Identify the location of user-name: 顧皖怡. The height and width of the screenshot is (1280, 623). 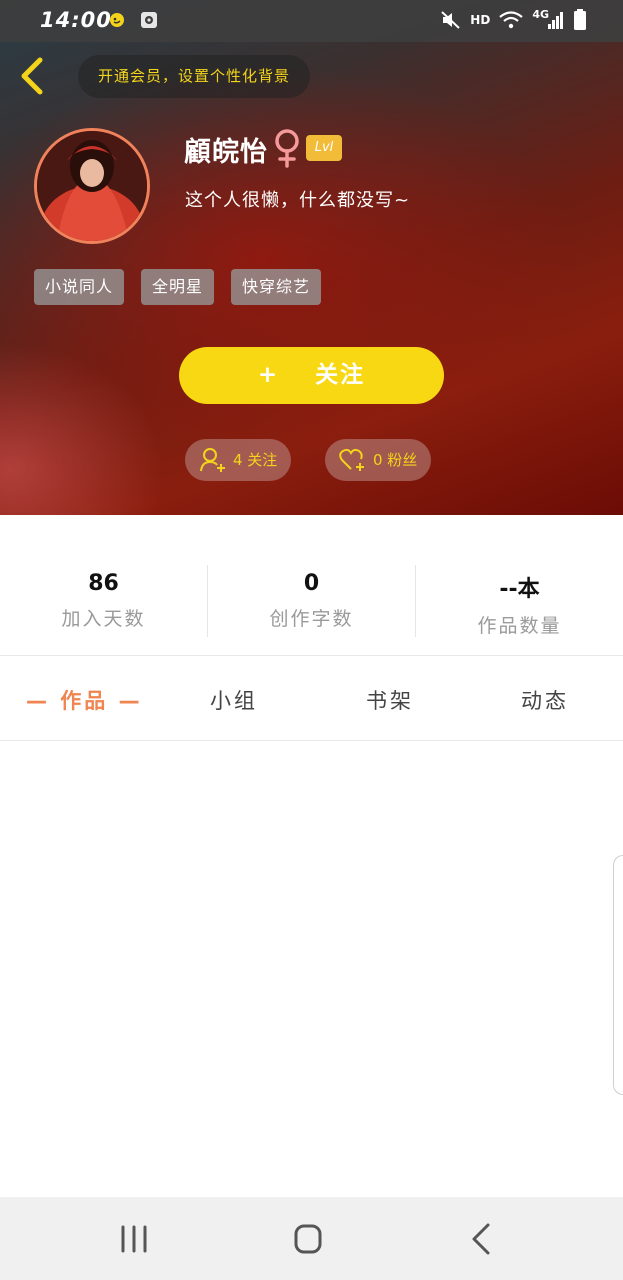
(226, 152).